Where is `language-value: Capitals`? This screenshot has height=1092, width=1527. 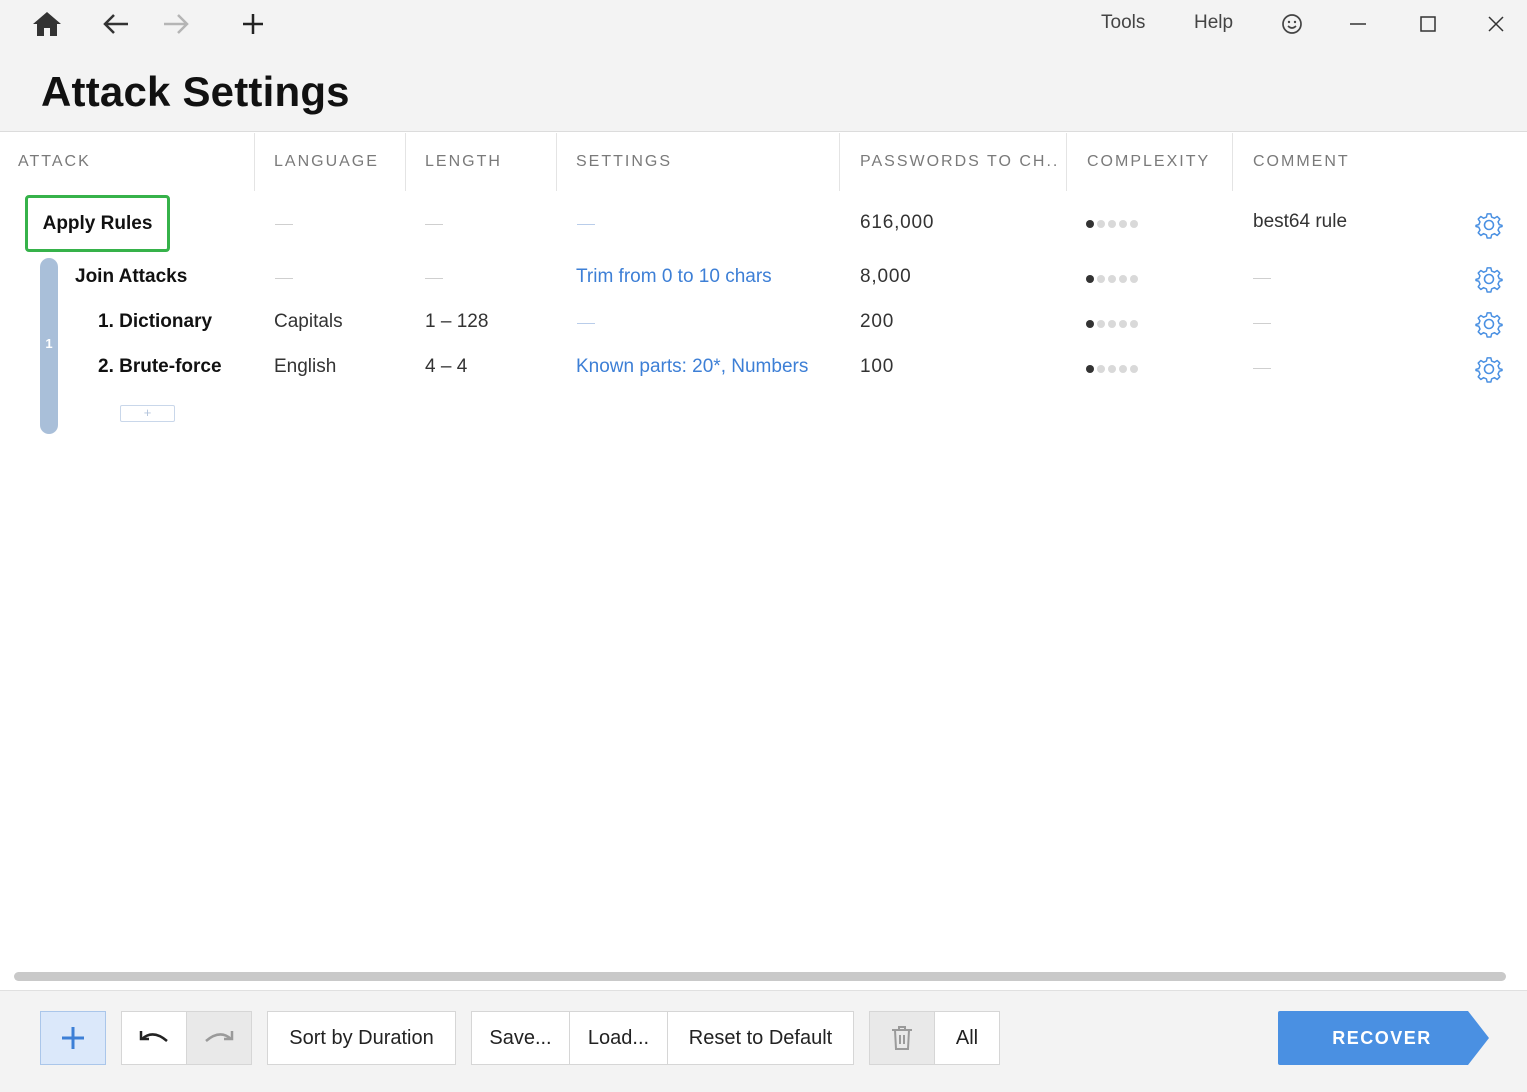 language-value: Capitals is located at coordinates (308, 322).